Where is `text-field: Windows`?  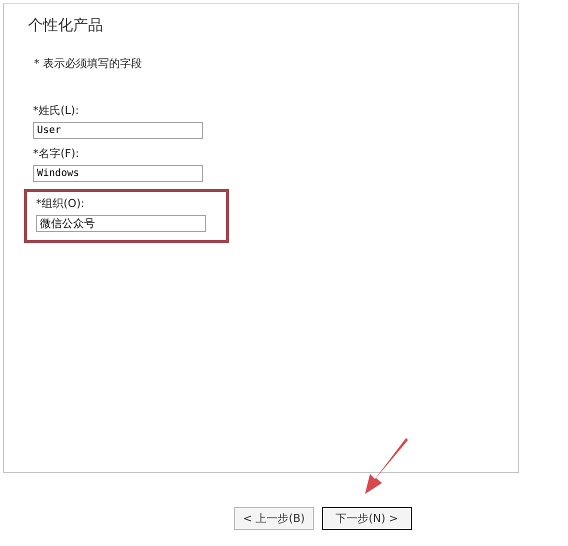 text-field: Windows is located at coordinates (118, 173).